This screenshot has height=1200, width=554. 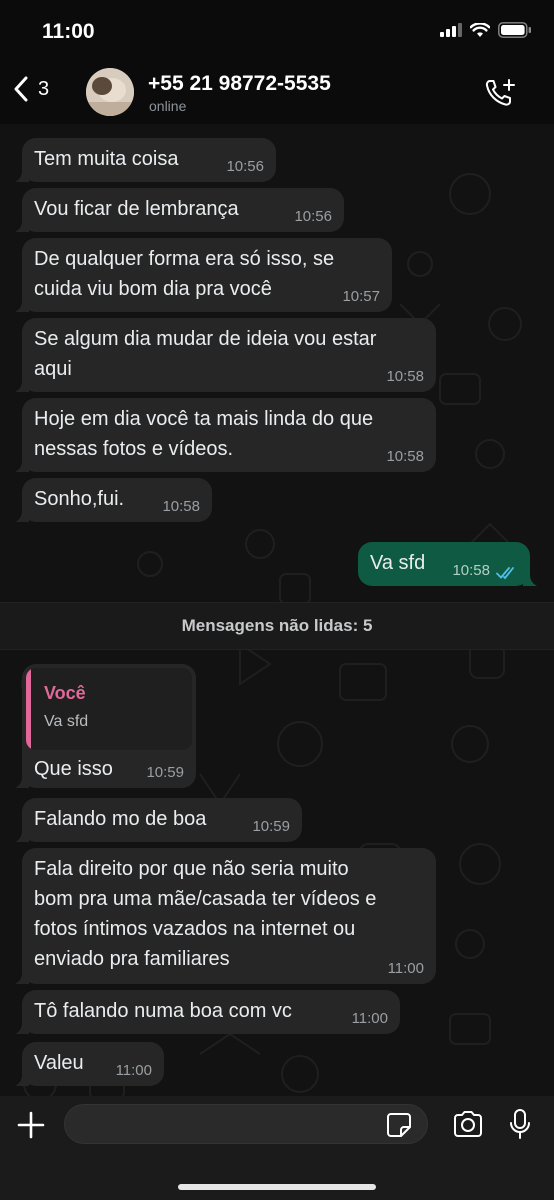 I want to click on message-bubble: Sonho,fui. 10:58, so click(x=113, y=500).